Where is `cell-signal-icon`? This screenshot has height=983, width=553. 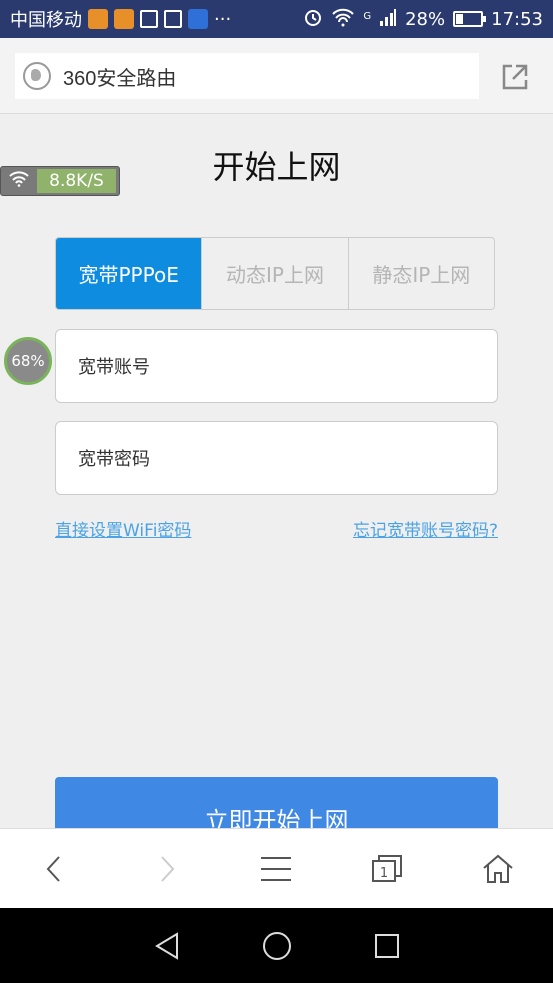
cell-signal-icon is located at coordinates (388, 19).